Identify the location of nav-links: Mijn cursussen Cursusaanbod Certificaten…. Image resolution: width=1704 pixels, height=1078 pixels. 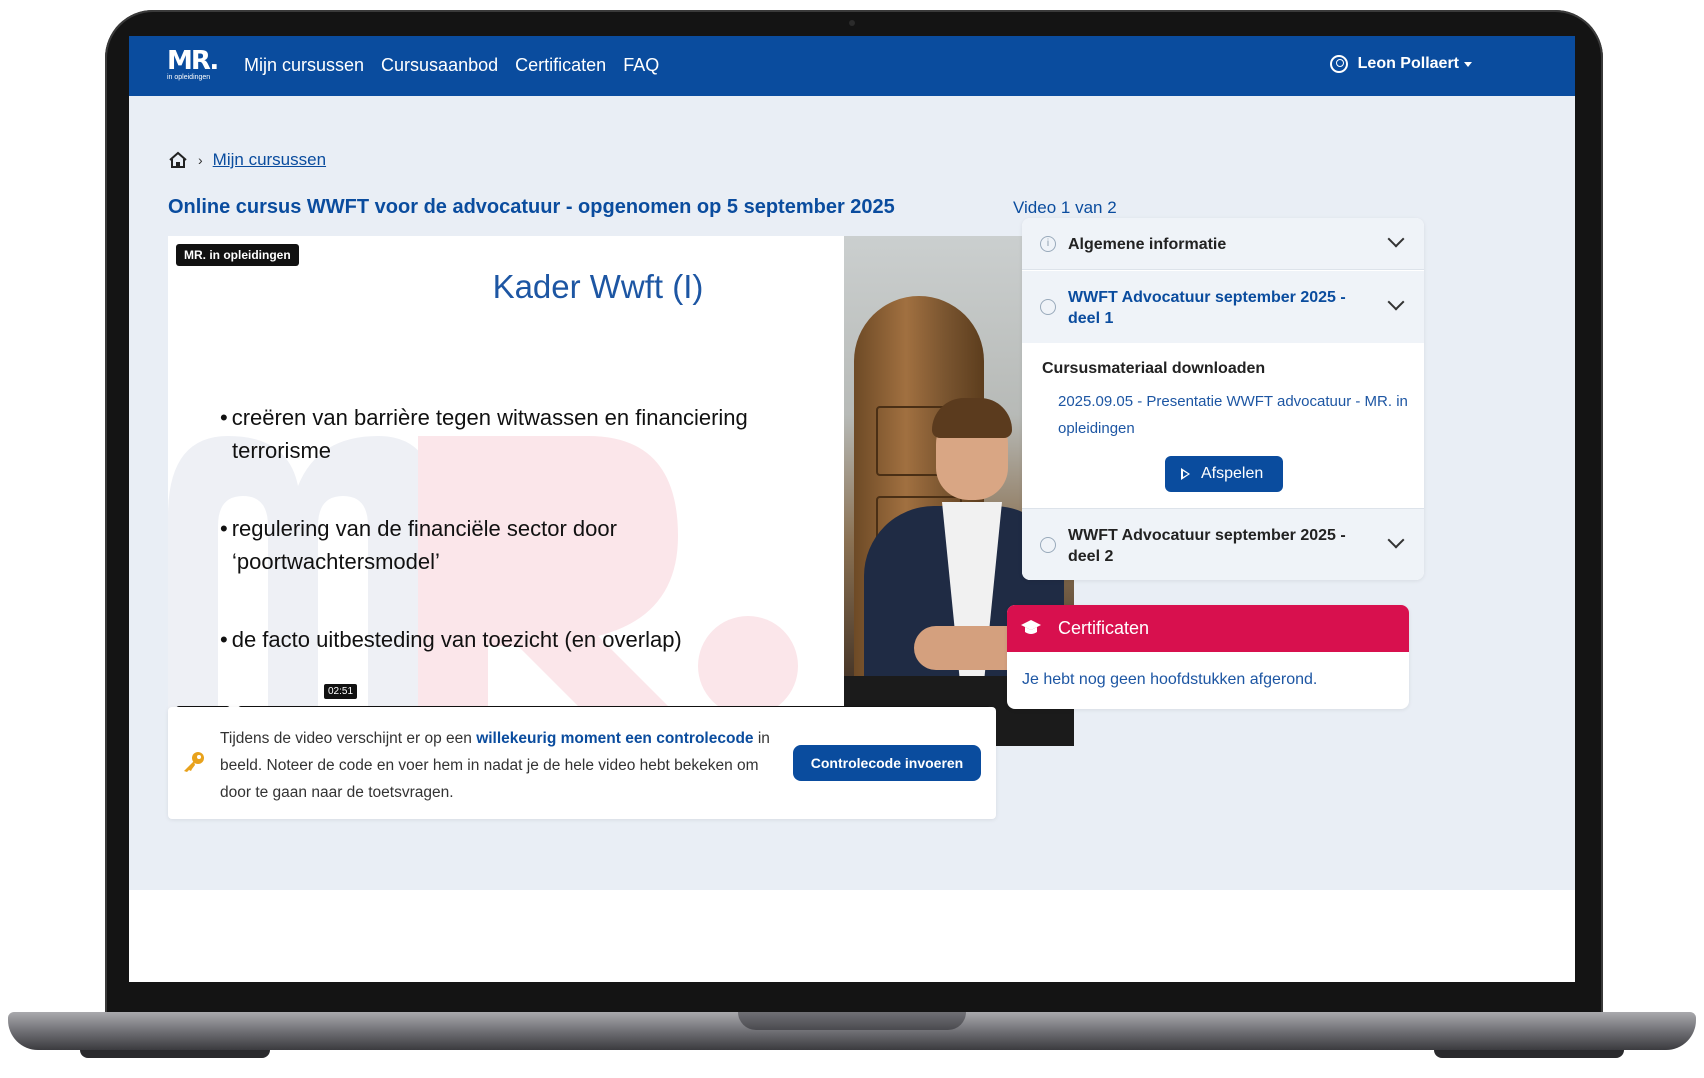
(451, 65).